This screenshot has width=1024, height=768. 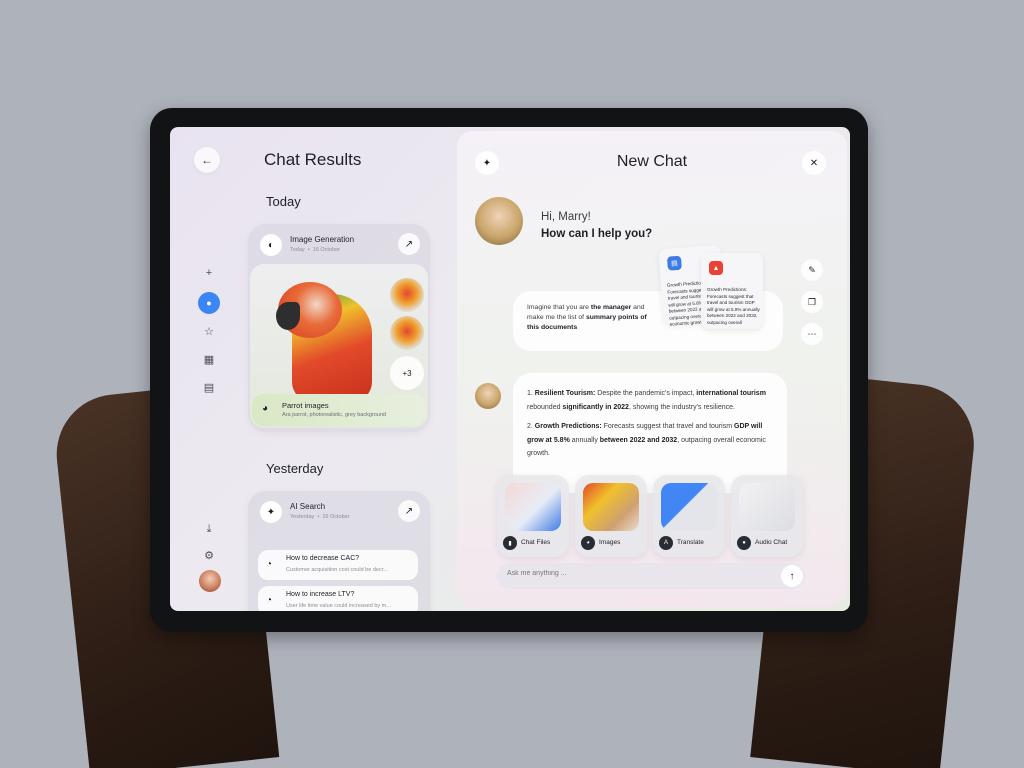 I want to click on more-options-button: ⋯, so click(x=812, y=334).